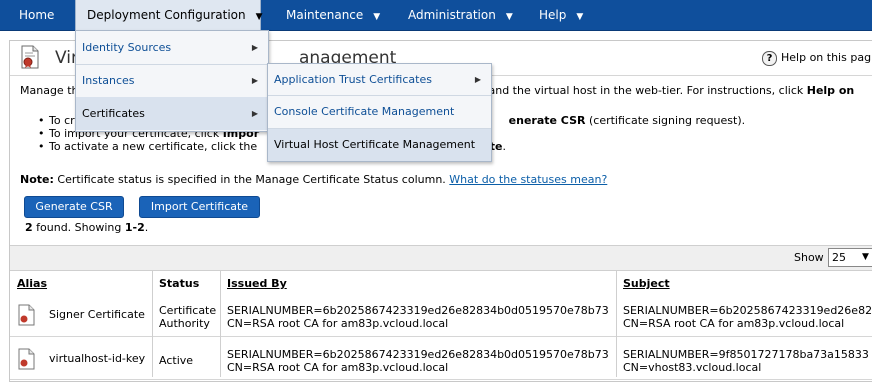  What do you see at coordinates (166, 15) in the screenshot?
I see `nav-deployment-configuration-label: Deployment Configuration` at bounding box center [166, 15].